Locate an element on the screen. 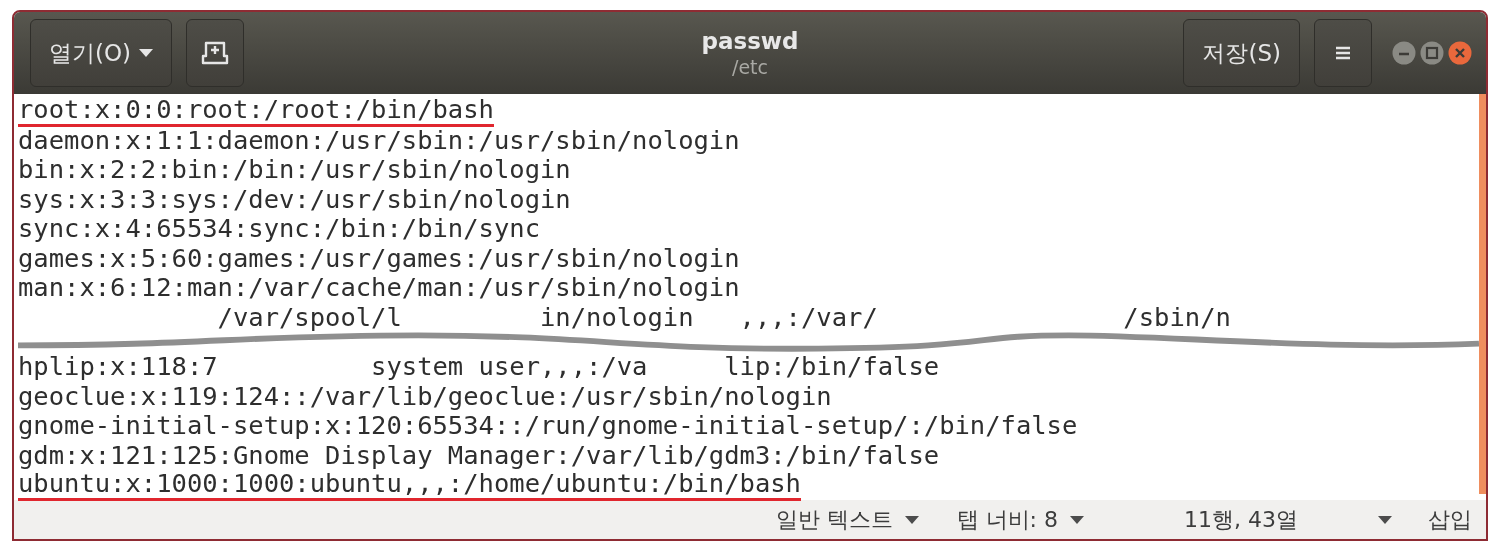  menu-button is located at coordinates (1343, 53).